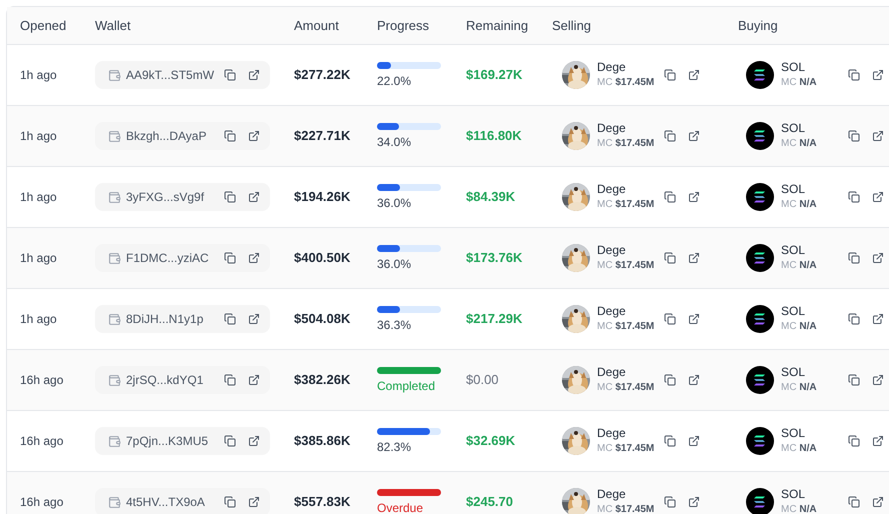  What do you see at coordinates (167, 136) in the screenshot?
I see `wallet-address: Bkzgh...DAyaP` at bounding box center [167, 136].